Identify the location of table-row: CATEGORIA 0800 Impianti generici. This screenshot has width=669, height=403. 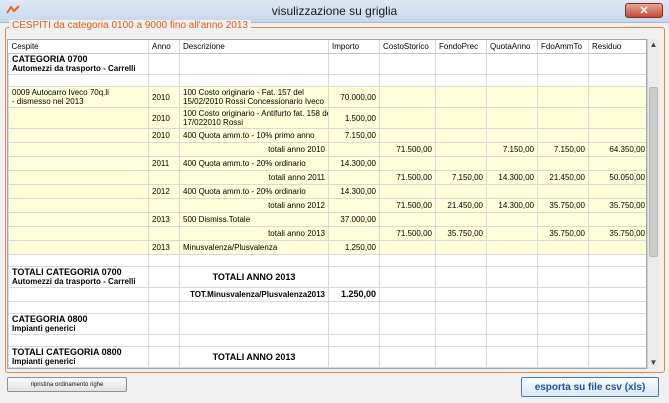
(327, 324).